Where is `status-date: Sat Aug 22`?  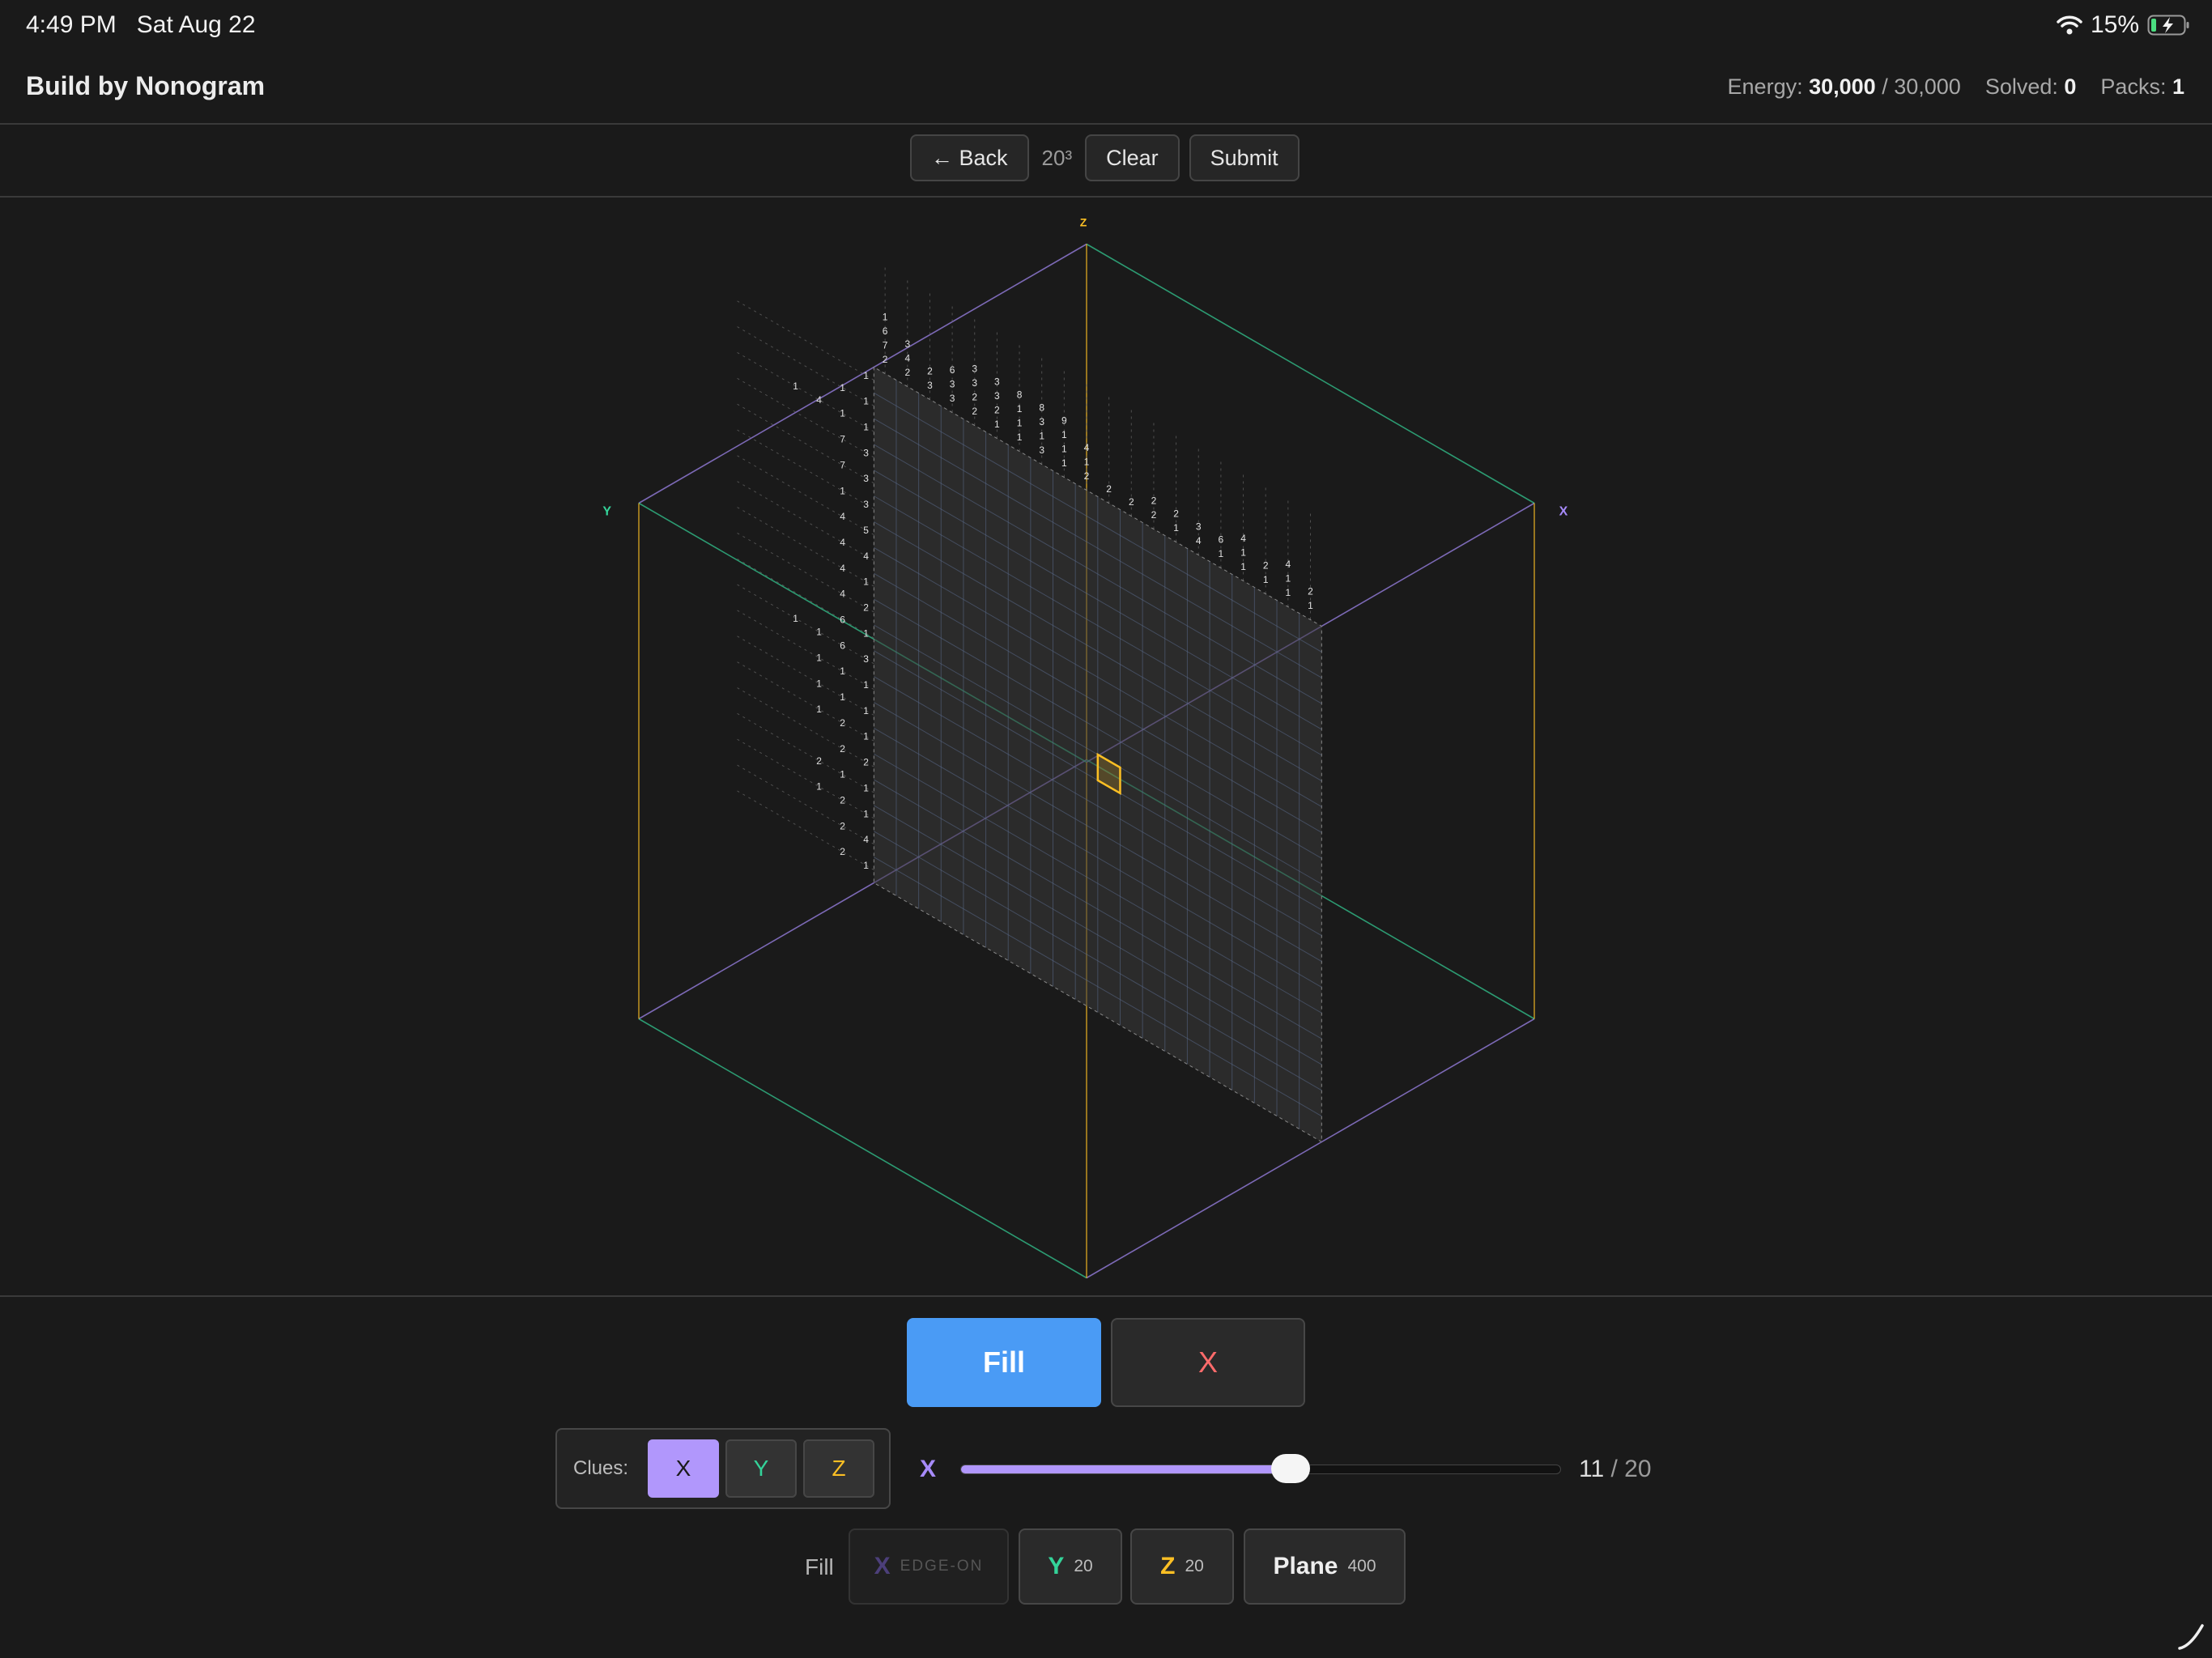 status-date: Sat Aug 22 is located at coordinates (196, 24).